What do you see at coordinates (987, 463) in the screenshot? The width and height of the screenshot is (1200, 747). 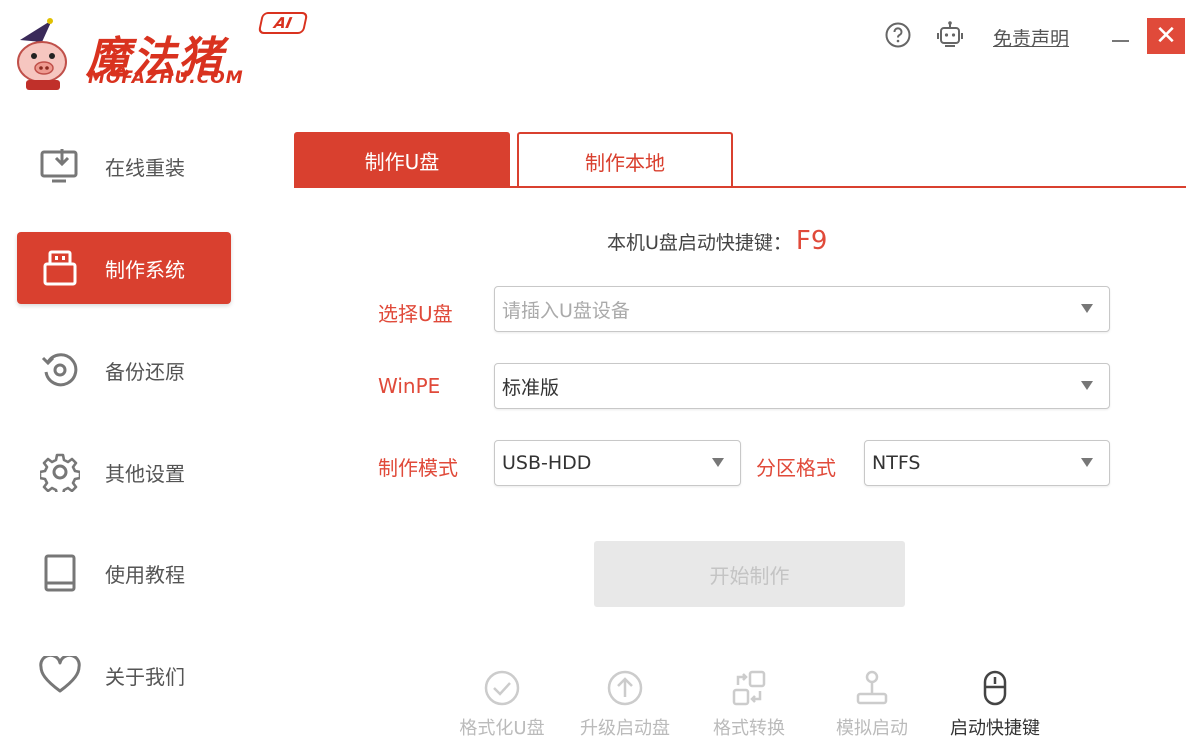 I see `partition-select: NTFS` at bounding box center [987, 463].